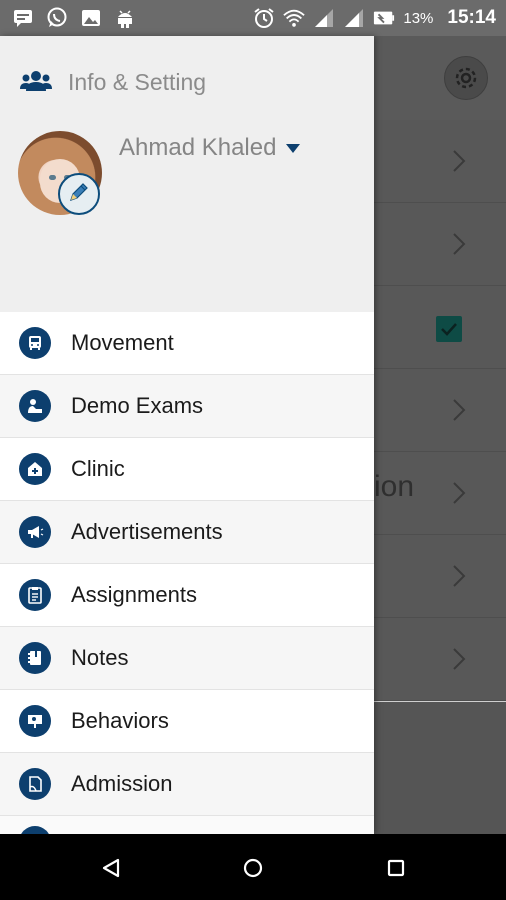 The width and height of the screenshot is (506, 900). What do you see at coordinates (294, 18) in the screenshot?
I see `wifi-icon` at bounding box center [294, 18].